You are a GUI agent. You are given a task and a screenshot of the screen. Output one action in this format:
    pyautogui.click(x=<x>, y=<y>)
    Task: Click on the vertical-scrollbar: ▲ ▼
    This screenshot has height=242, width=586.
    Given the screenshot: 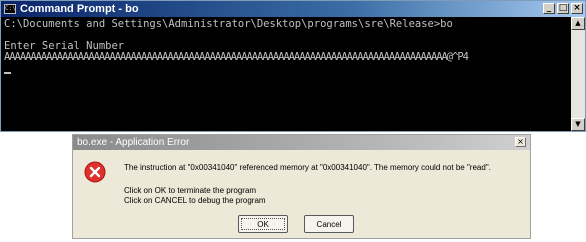 What is the action you would take?
    pyautogui.click(x=578, y=74)
    